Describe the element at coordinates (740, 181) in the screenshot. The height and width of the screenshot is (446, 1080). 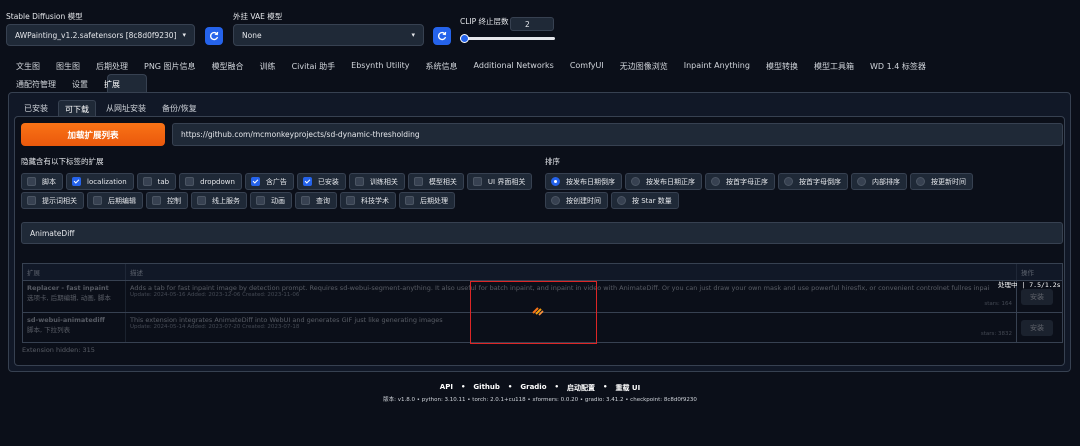
I see `sort-radio: 按首字母正序` at that location.